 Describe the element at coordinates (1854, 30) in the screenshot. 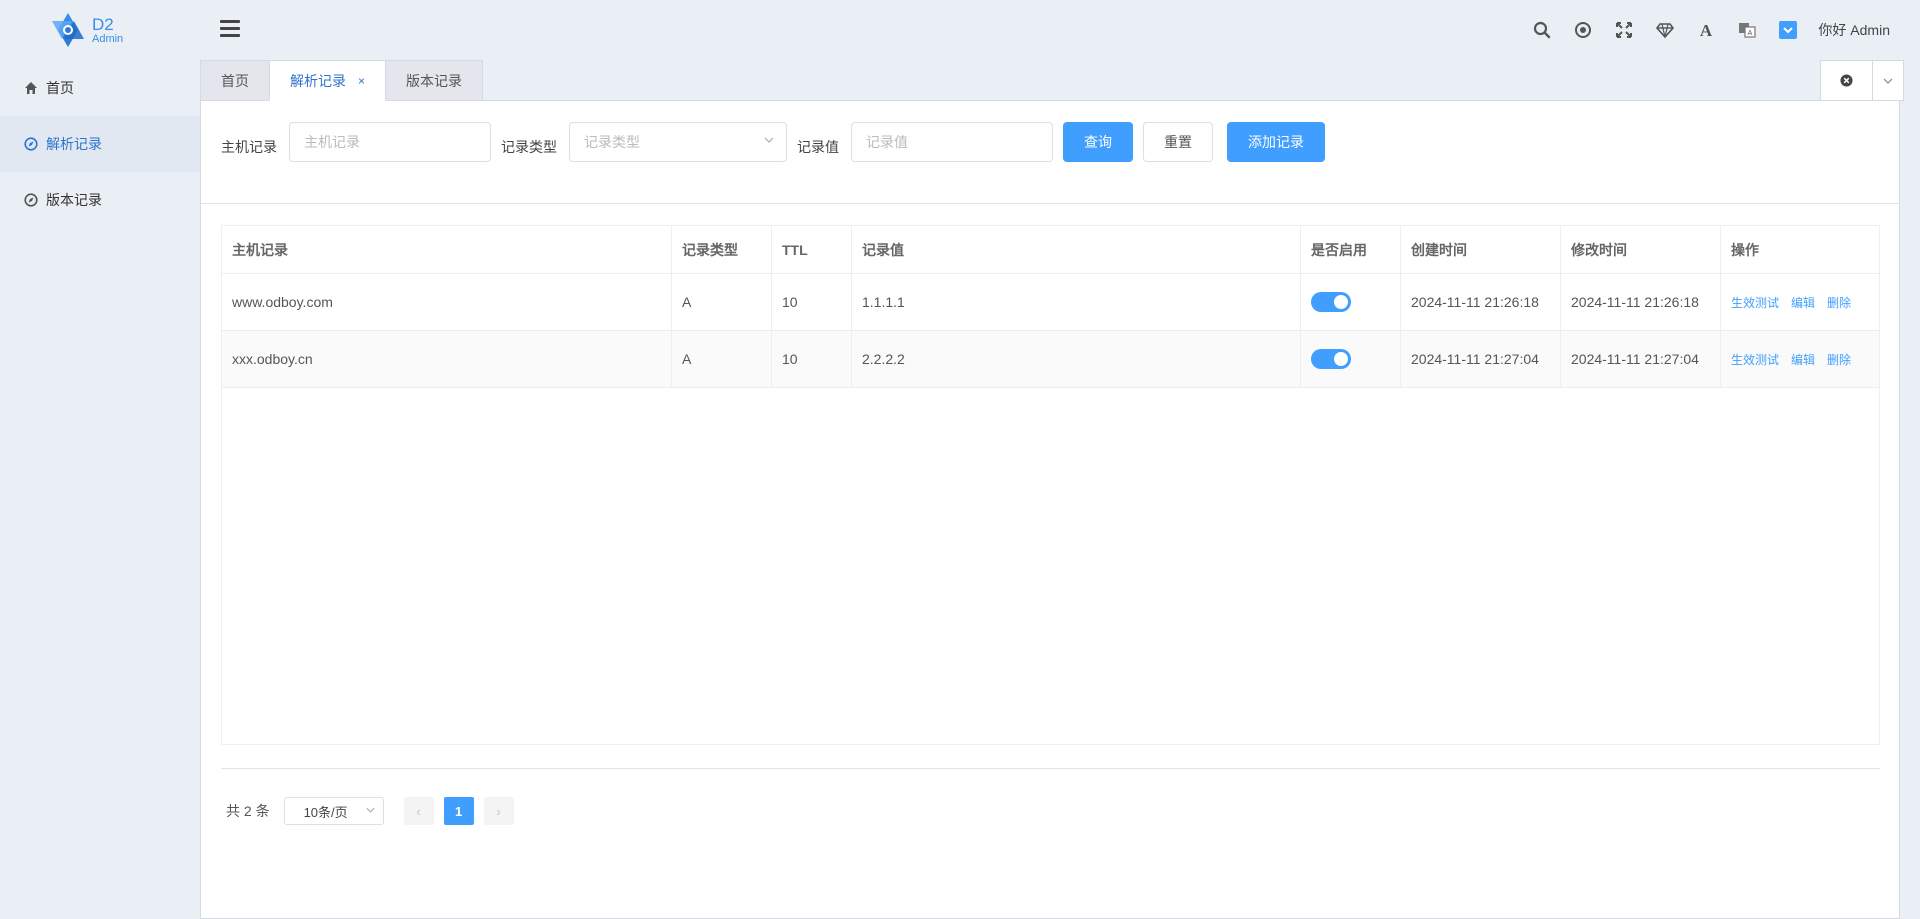

I see `user-greeting: 你好 Admin` at that location.